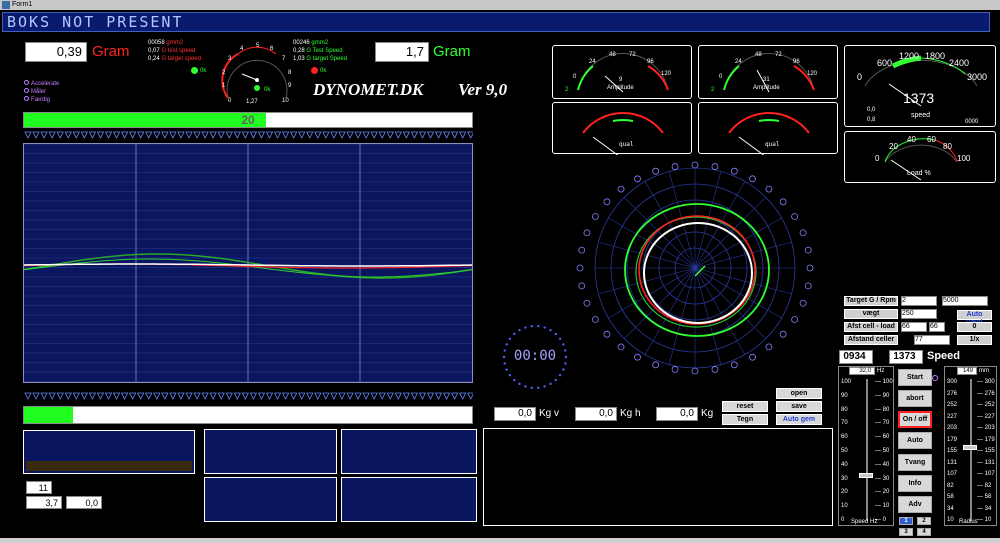 This screenshot has height=543, width=1000. Describe the element at coordinates (866, 475) in the screenshot. I see `hz-slider-thumb` at that location.